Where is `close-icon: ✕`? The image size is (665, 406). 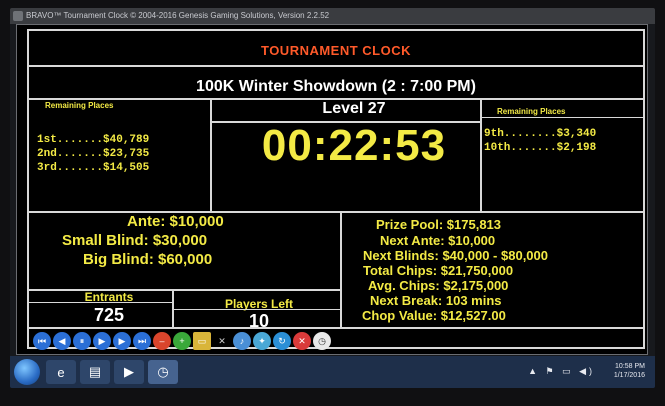 close-icon: ✕ is located at coordinates (302, 341).